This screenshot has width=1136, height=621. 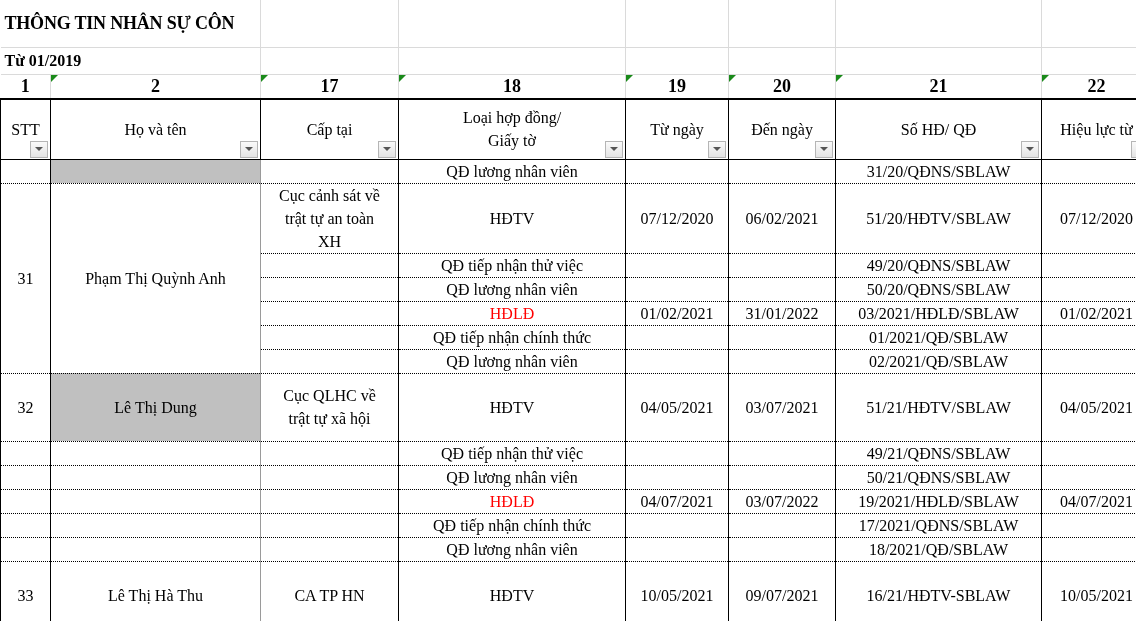 I want to click on column-number: 22, so click(x=1088, y=86).